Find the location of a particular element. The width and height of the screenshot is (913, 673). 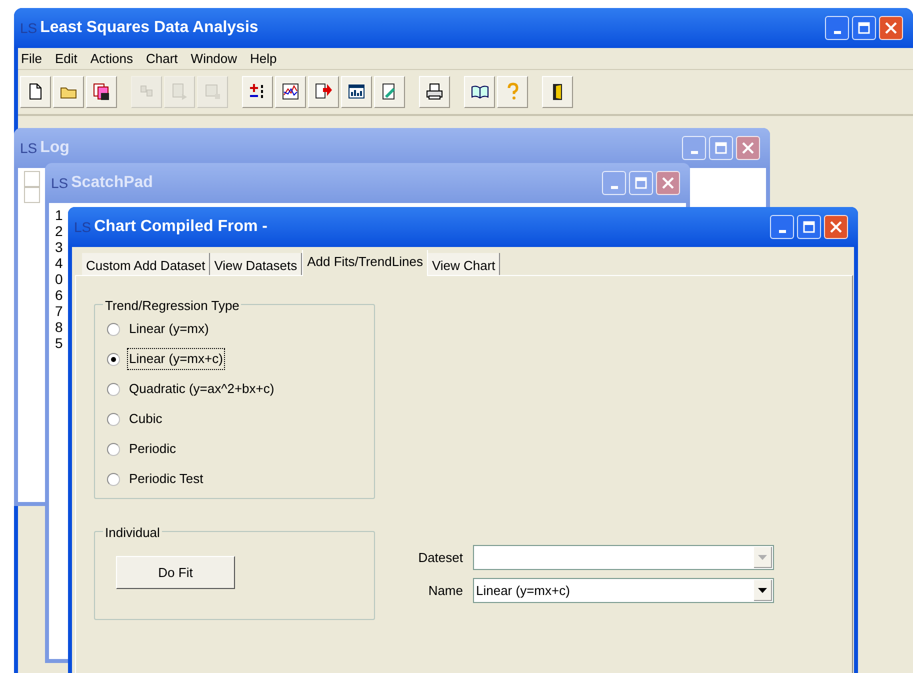

text-line: 7 is located at coordinates (59, 311).